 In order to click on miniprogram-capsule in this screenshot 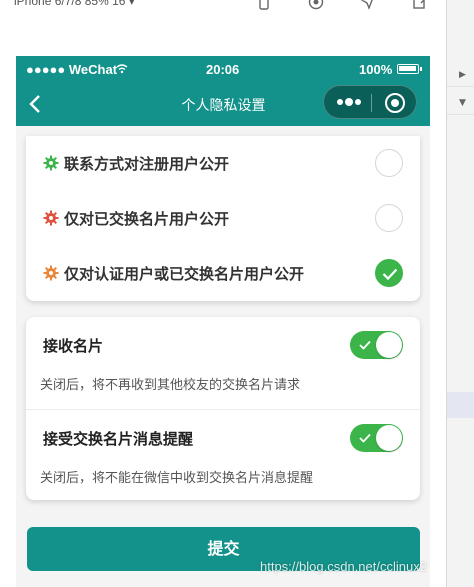, I will do `click(370, 102)`.